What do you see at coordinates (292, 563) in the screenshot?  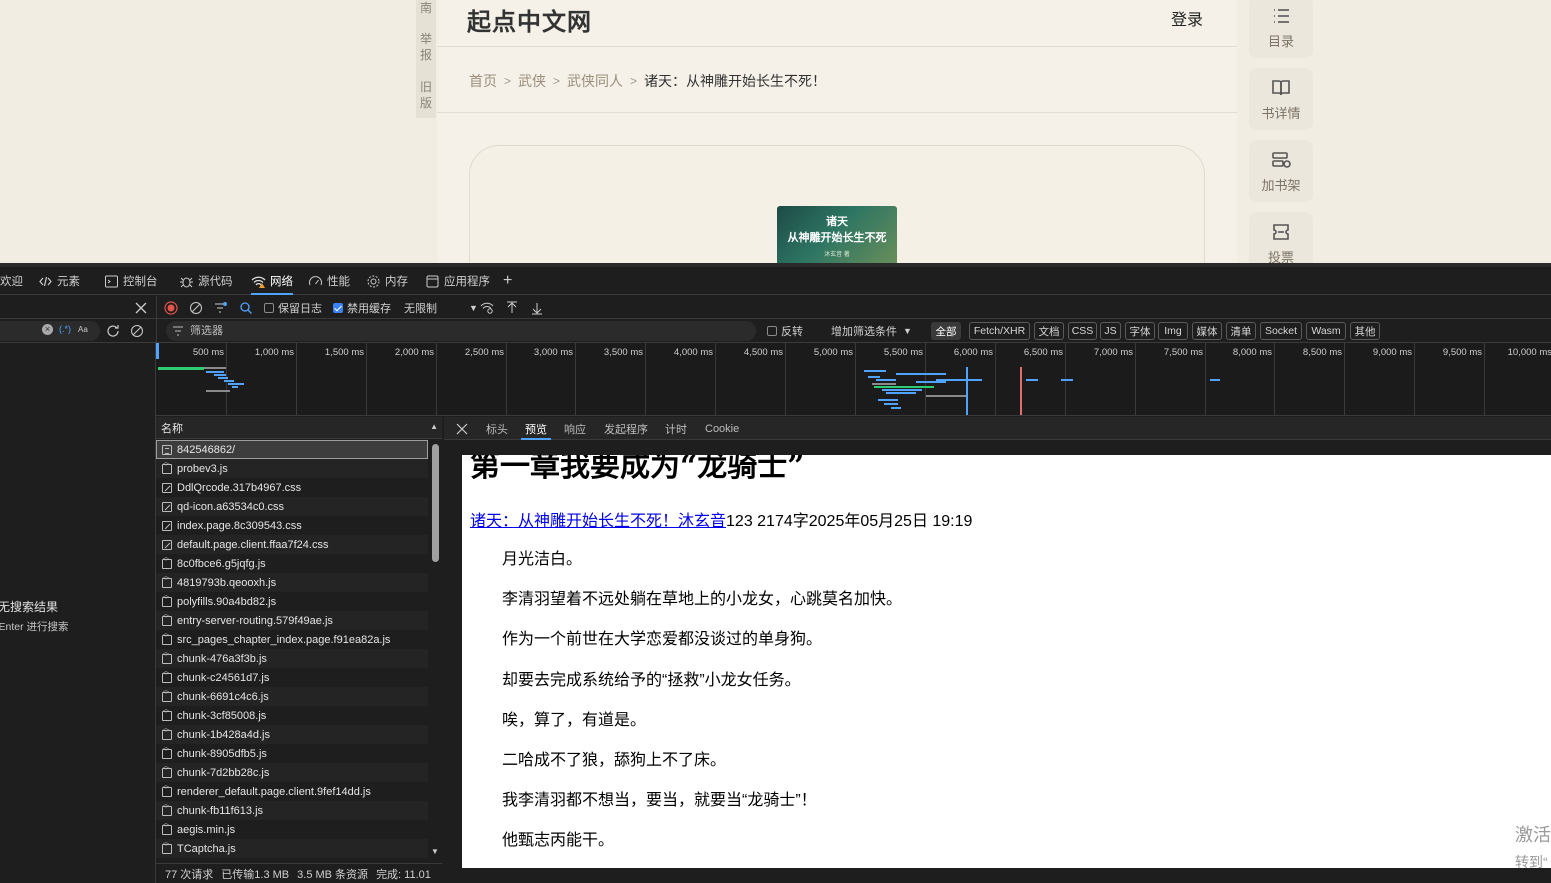 I see `request-row: 8c0fbce6.g5jqfg.js` at bounding box center [292, 563].